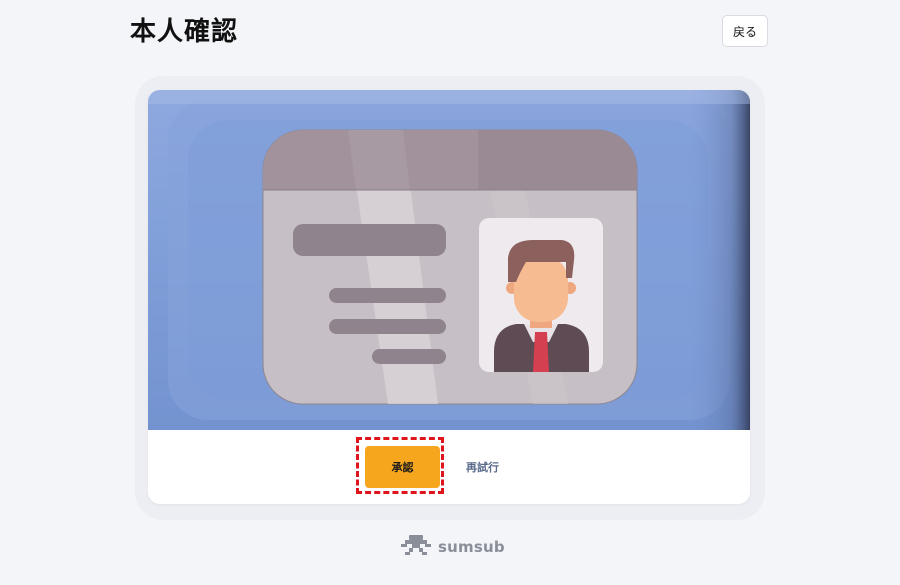 The width and height of the screenshot is (900, 585). Describe the element at coordinates (482, 467) in the screenshot. I see `retry-button: 再試行` at that location.